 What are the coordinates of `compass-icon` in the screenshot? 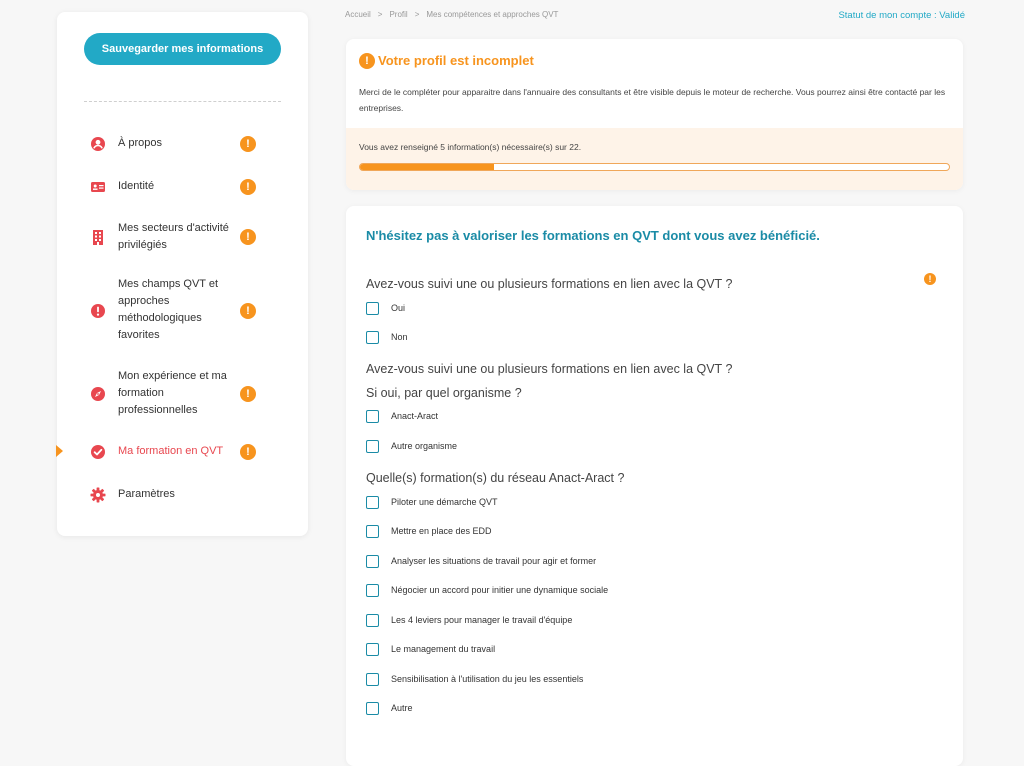 It's located at (98, 394).